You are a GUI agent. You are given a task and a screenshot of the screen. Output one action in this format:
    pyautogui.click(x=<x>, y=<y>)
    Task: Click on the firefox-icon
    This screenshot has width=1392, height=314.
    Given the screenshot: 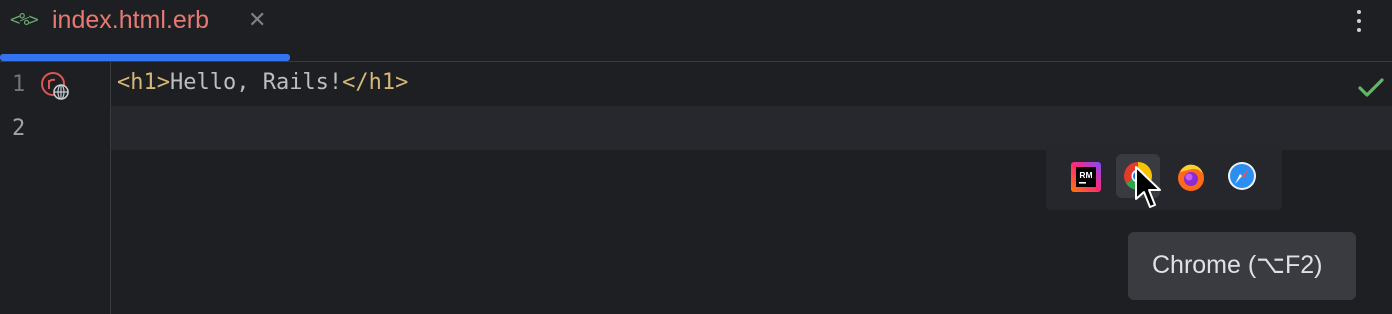 What is the action you would take?
    pyautogui.click(x=1191, y=177)
    